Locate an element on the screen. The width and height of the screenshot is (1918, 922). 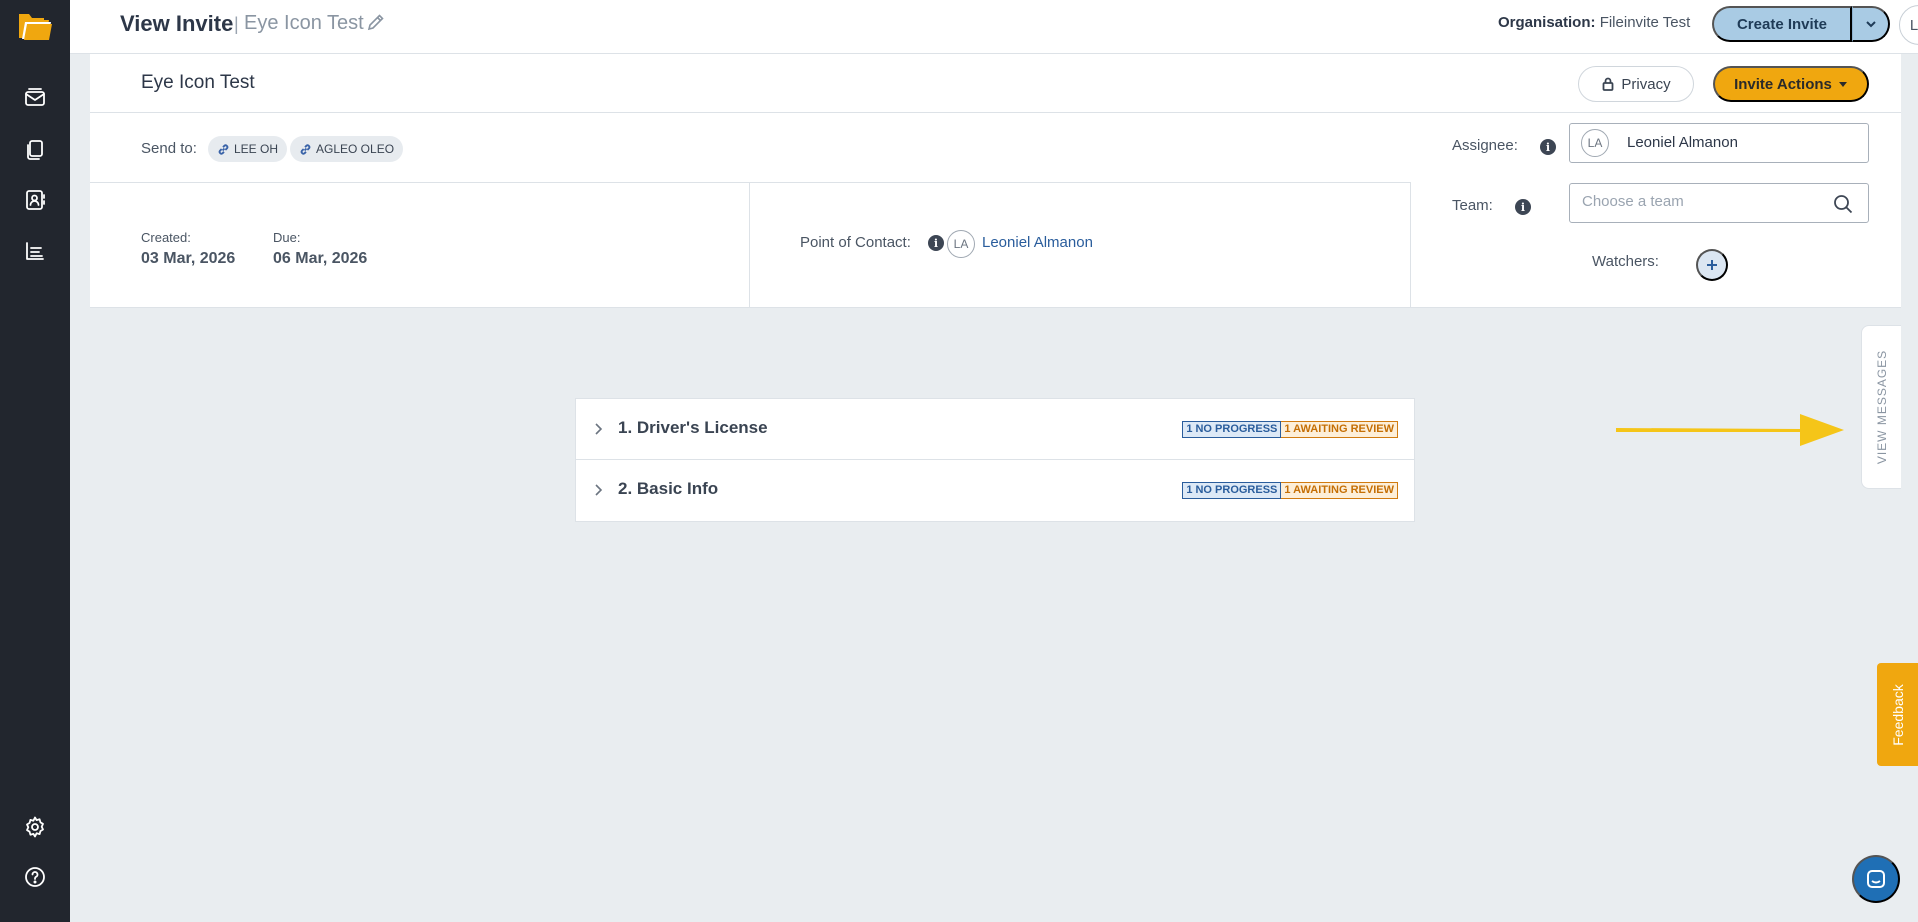
team-label: Team: is located at coordinates (1472, 205).